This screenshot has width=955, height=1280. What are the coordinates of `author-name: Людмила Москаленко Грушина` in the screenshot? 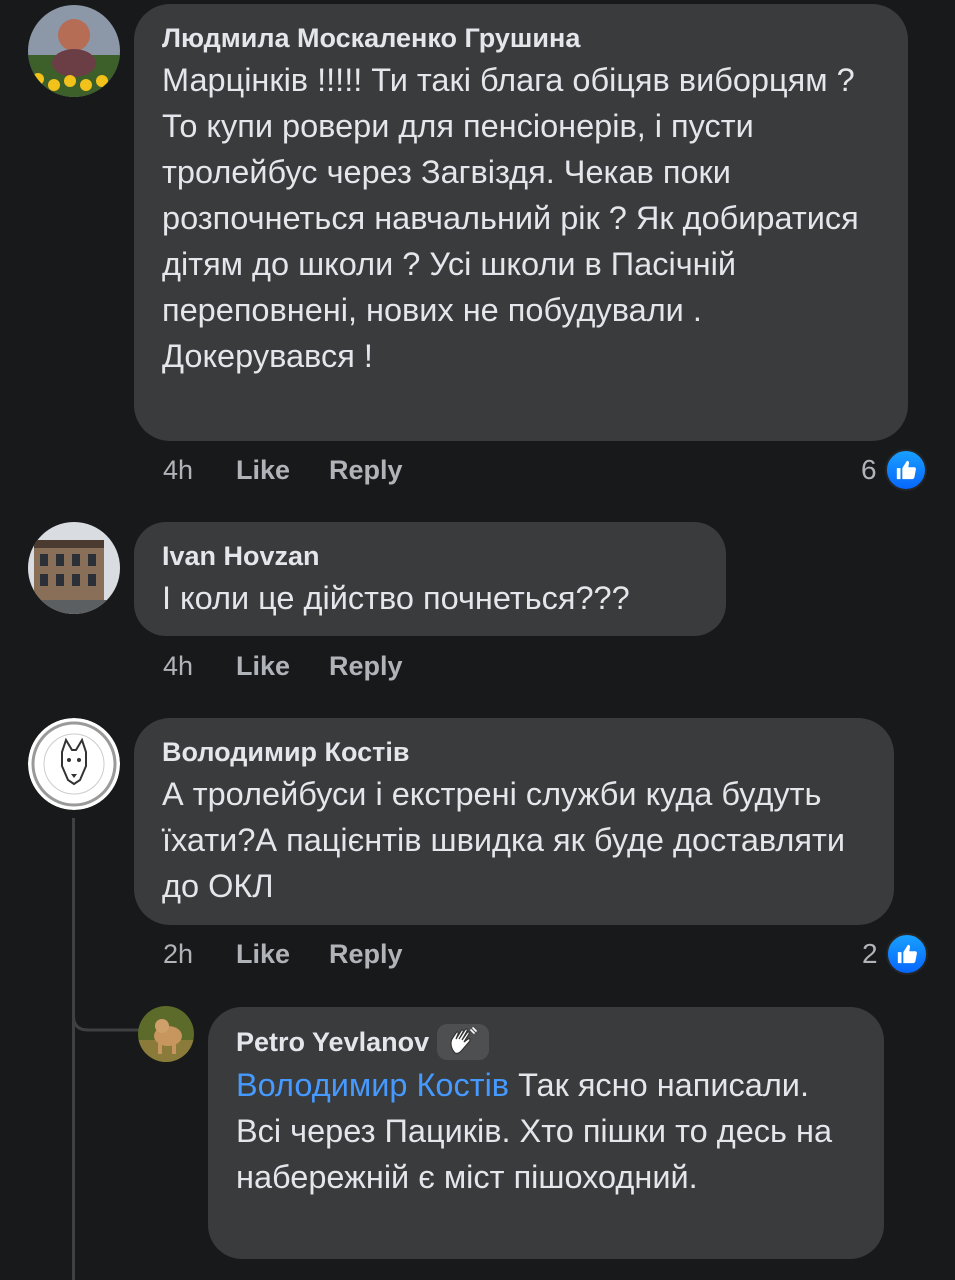 It's located at (371, 38).